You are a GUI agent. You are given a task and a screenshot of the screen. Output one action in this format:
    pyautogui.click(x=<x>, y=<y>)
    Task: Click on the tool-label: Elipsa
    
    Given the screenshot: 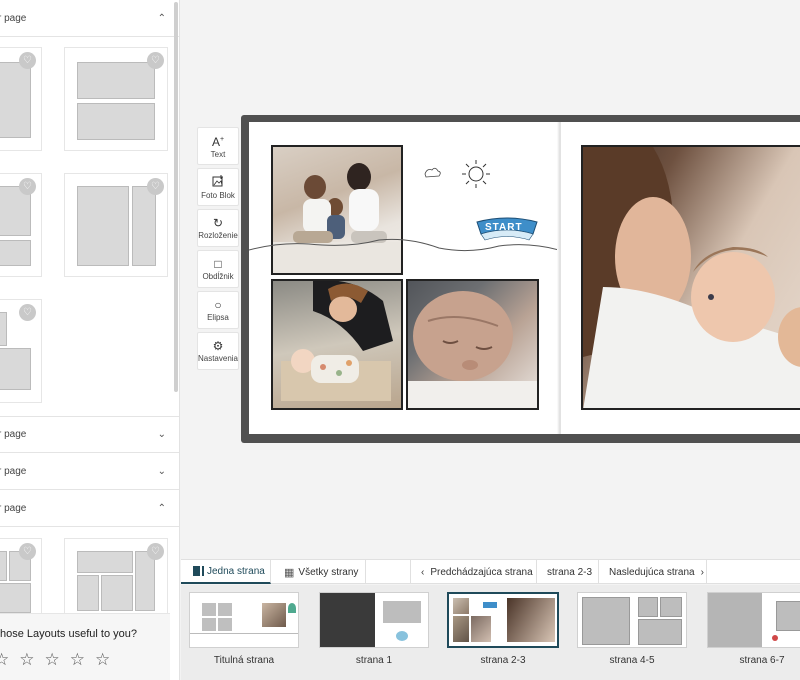 What is the action you would take?
    pyautogui.click(x=218, y=317)
    